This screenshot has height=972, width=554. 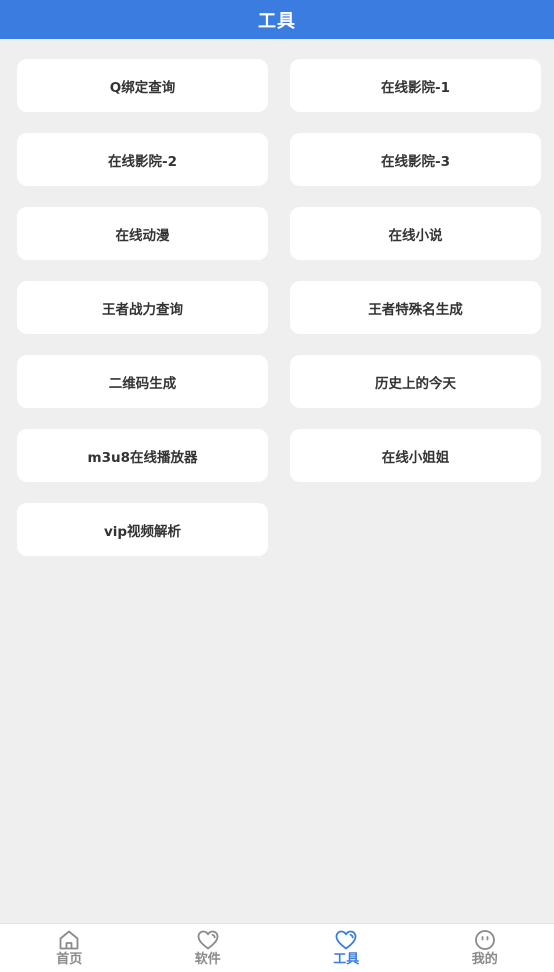 I want to click on tab-software: 软件, so click(x=208, y=948).